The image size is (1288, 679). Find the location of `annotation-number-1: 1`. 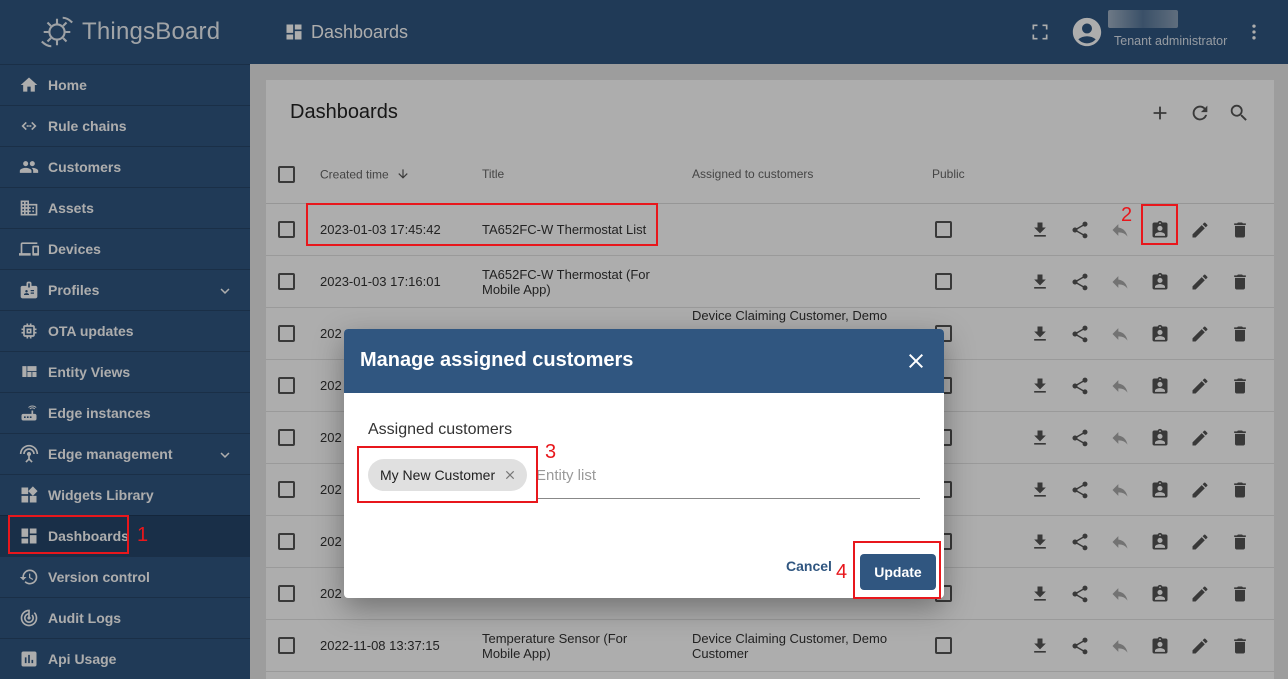

annotation-number-1: 1 is located at coordinates (143, 535).